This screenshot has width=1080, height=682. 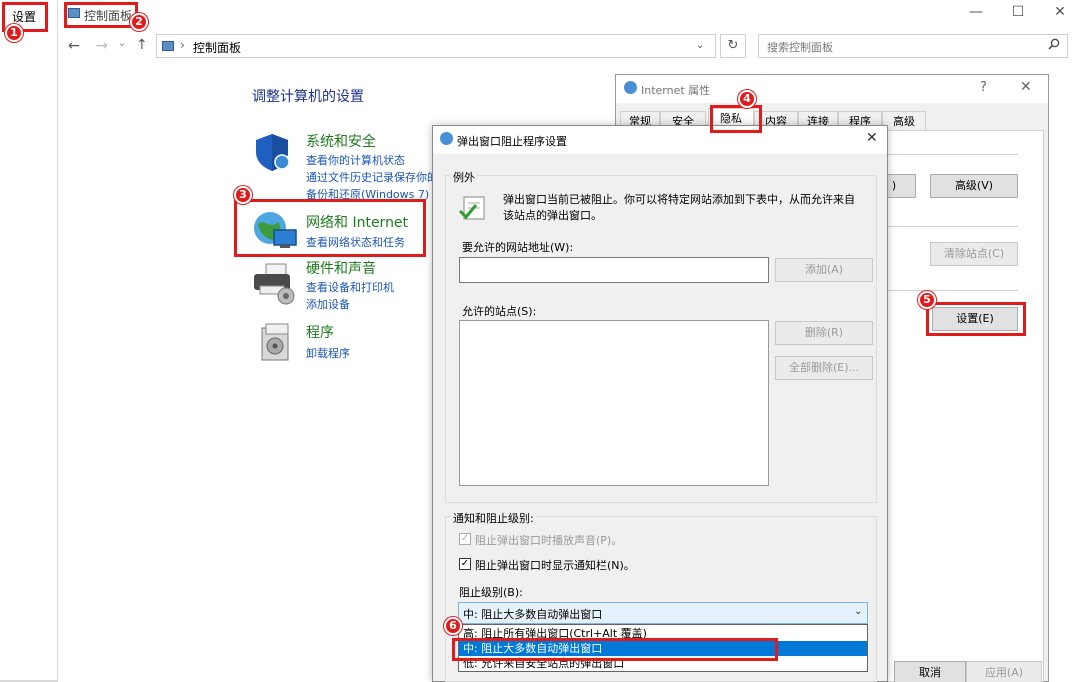 What do you see at coordinates (1018, 12) in the screenshot?
I see `maximize-button: ☐` at bounding box center [1018, 12].